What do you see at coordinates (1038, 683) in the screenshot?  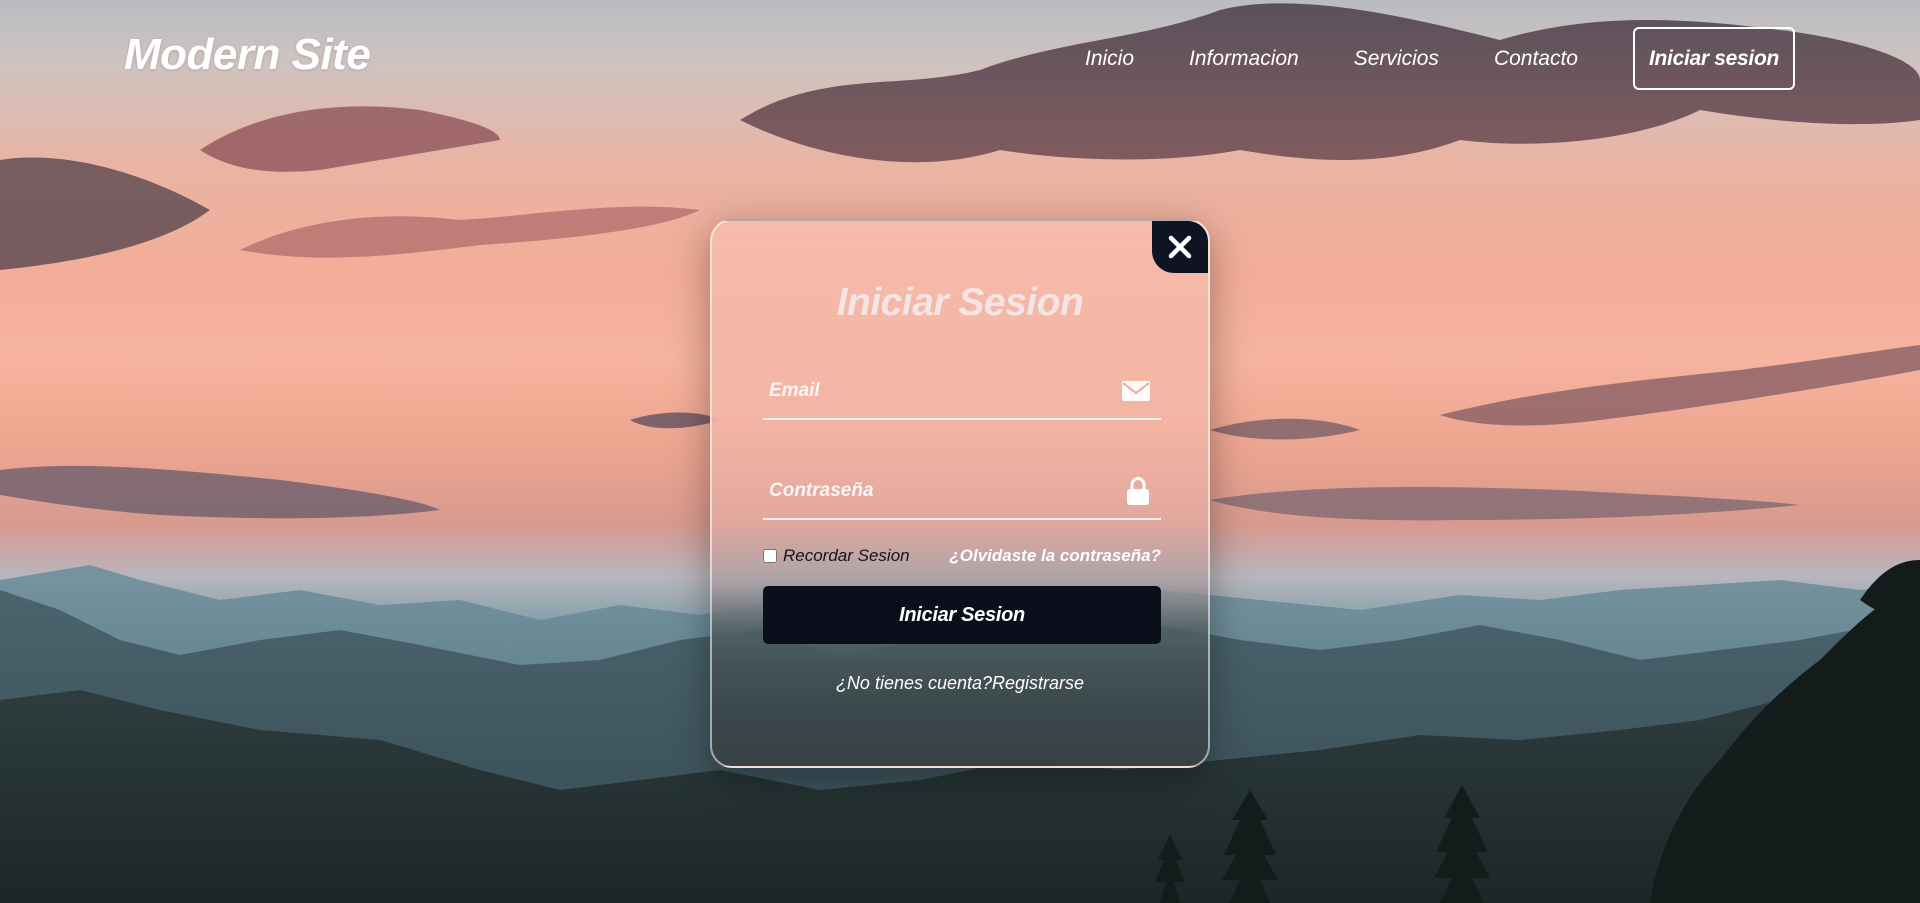 I see `register-link: Registrarse` at bounding box center [1038, 683].